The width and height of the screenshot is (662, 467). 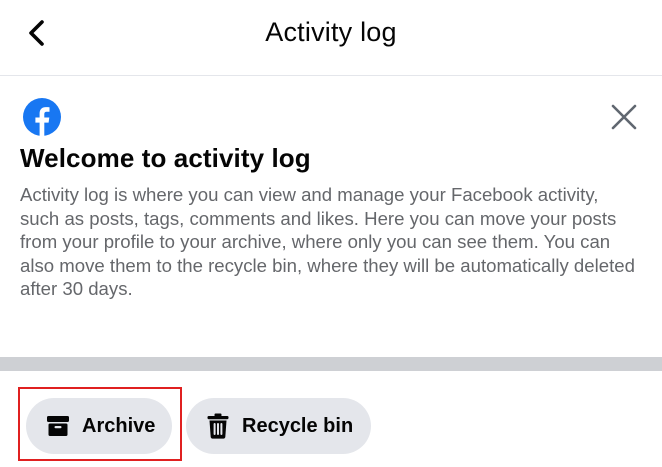 I want to click on recycle-bin-button: Recycle bin, so click(x=278, y=426).